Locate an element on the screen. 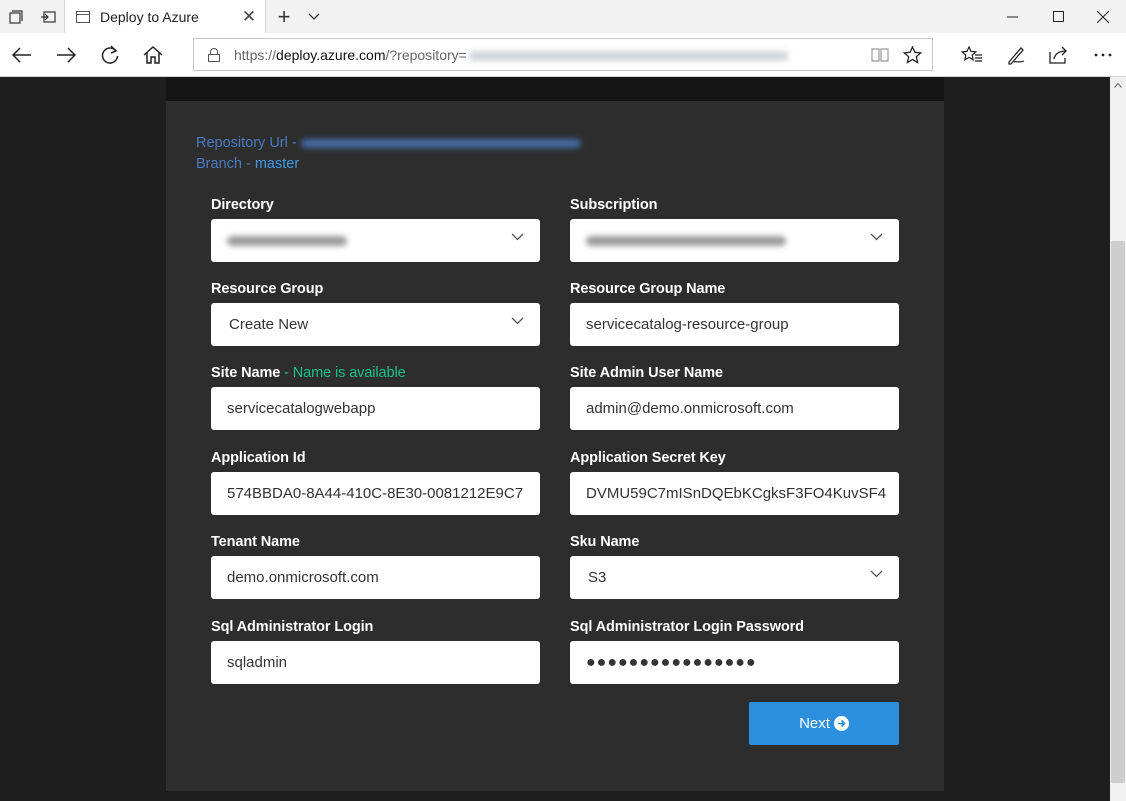  repository-url: Repository Url - is located at coordinates (388, 143).